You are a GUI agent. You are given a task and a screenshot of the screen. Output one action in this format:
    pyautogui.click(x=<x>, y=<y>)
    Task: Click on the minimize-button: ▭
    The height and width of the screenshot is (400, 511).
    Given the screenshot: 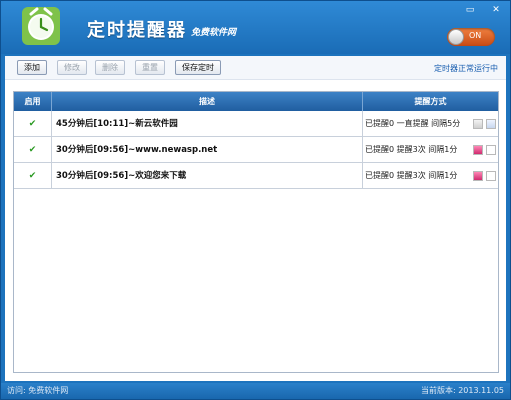 What is the action you would take?
    pyautogui.click(x=470, y=10)
    